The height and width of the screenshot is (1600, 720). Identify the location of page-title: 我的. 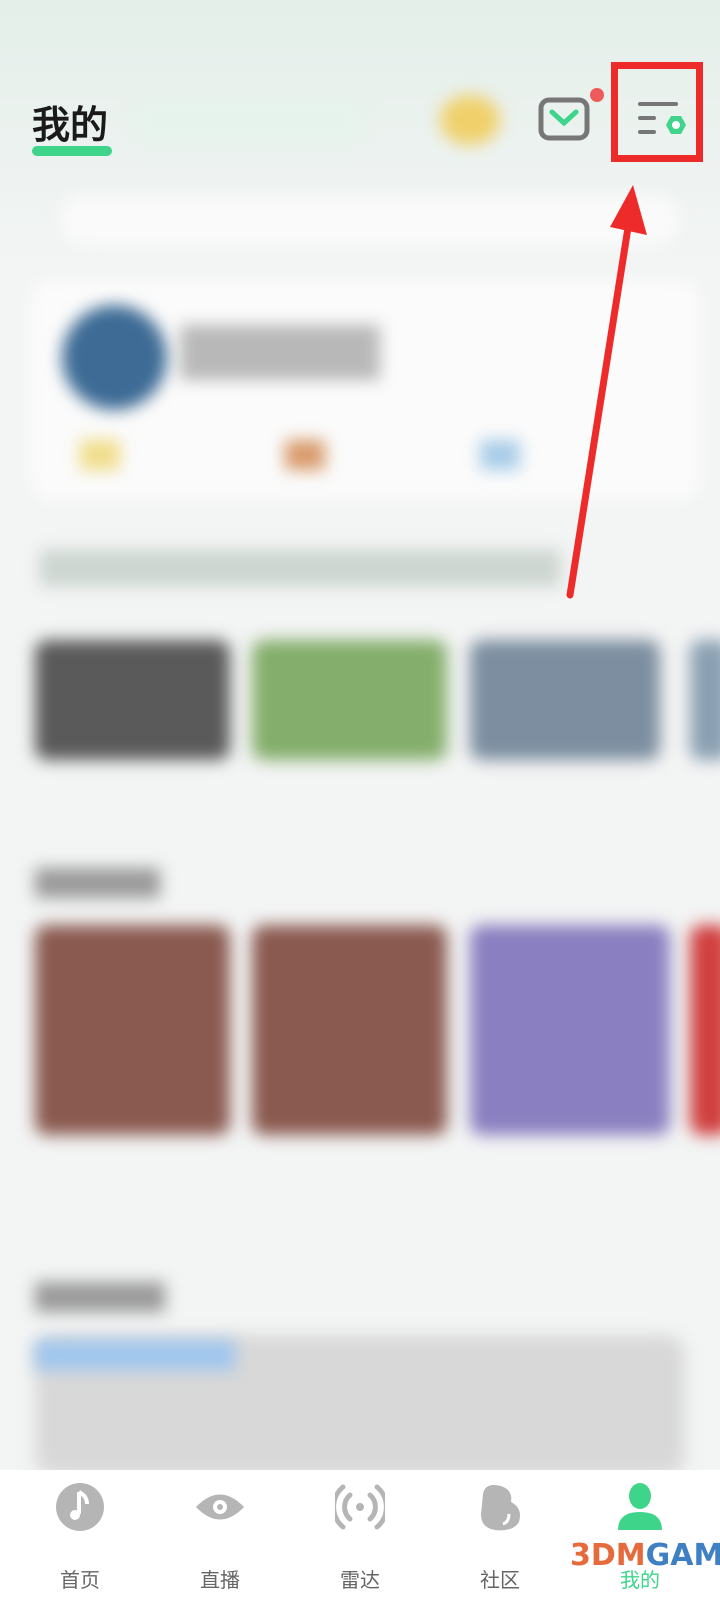
(70, 125).